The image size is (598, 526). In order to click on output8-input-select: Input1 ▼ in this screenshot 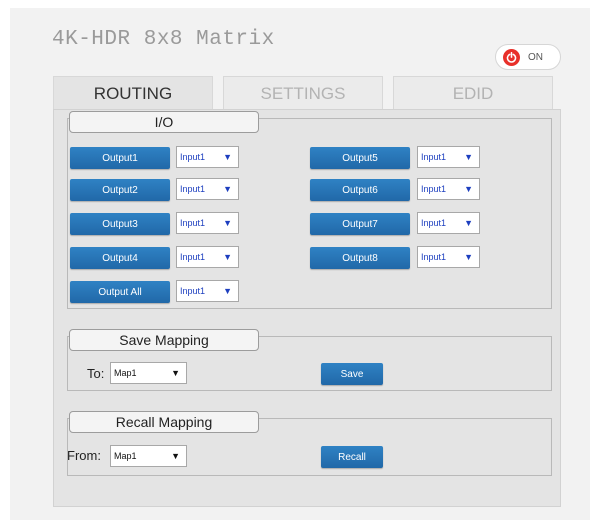, I will do `click(448, 257)`.